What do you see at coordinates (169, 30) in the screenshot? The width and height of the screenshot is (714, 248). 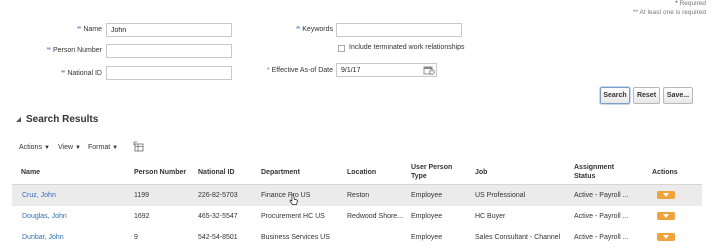 I see `name-input` at bounding box center [169, 30].